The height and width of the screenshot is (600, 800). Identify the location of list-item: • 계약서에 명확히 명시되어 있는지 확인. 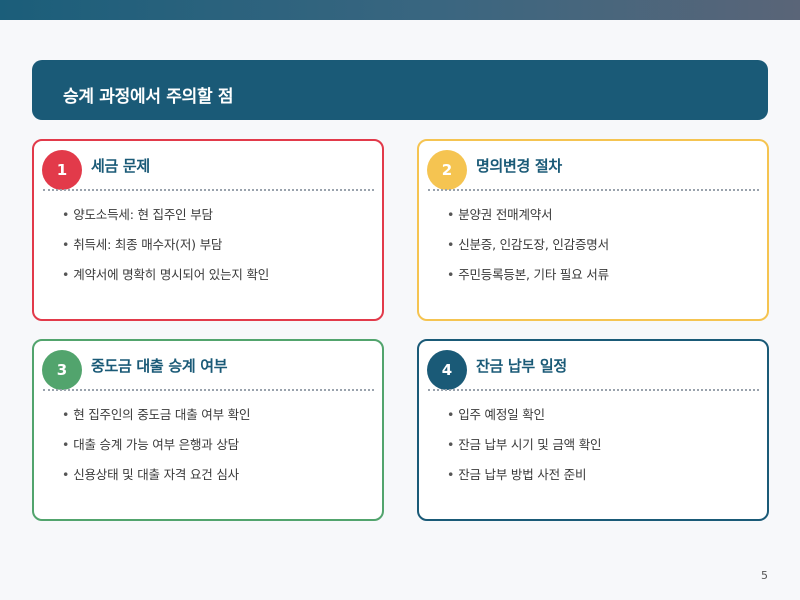
(165, 278).